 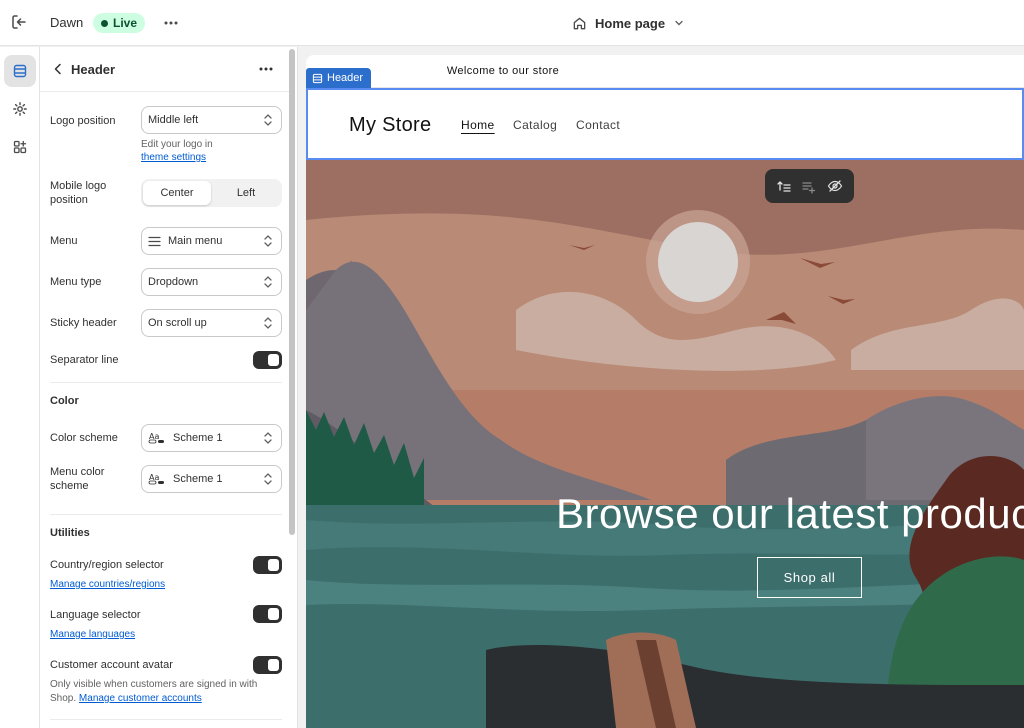 I want to click on theme-name: Dawn, so click(x=67, y=22).